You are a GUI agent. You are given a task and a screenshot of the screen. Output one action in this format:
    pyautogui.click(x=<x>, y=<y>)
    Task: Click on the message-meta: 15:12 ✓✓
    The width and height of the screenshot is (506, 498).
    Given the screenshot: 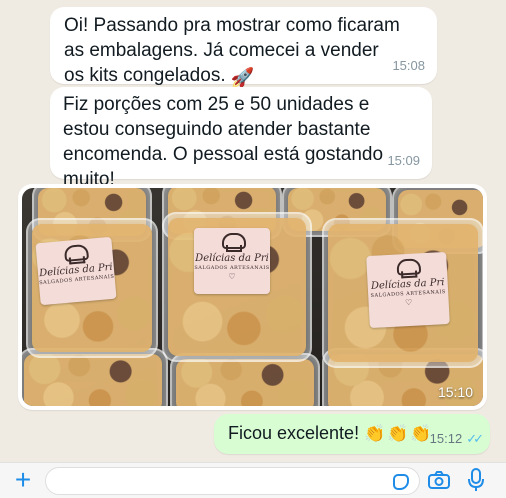 What is the action you would take?
    pyautogui.click(x=456, y=439)
    